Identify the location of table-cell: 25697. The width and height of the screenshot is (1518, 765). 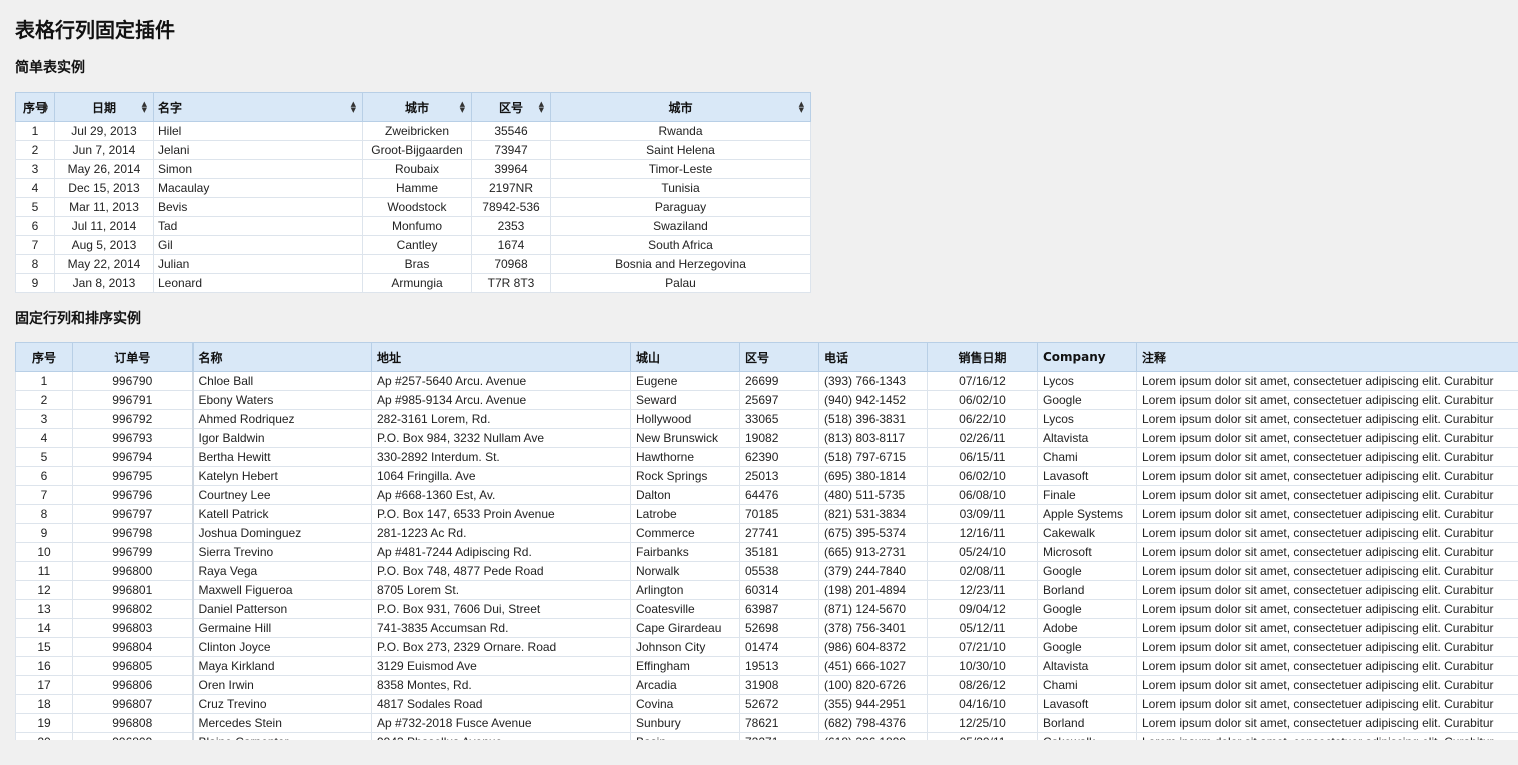
(779, 400).